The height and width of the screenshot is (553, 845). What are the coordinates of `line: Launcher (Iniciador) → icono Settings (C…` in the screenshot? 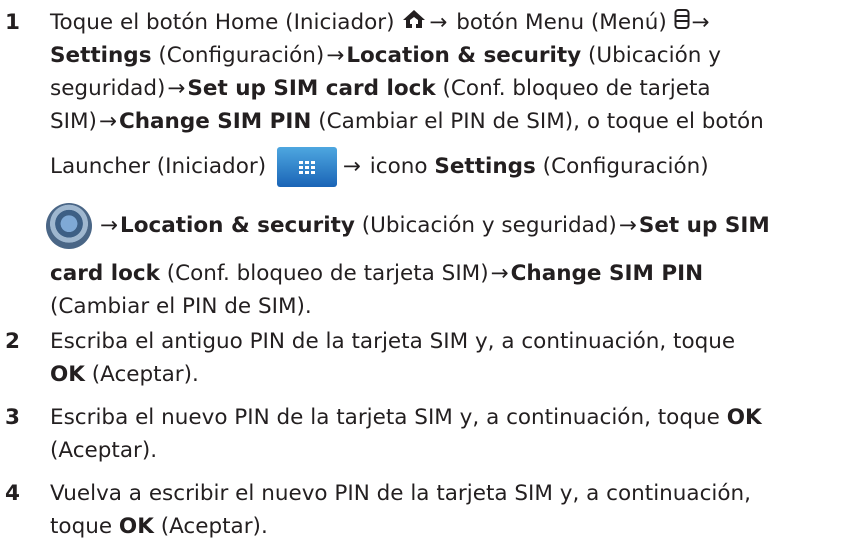 It's located at (441, 166).